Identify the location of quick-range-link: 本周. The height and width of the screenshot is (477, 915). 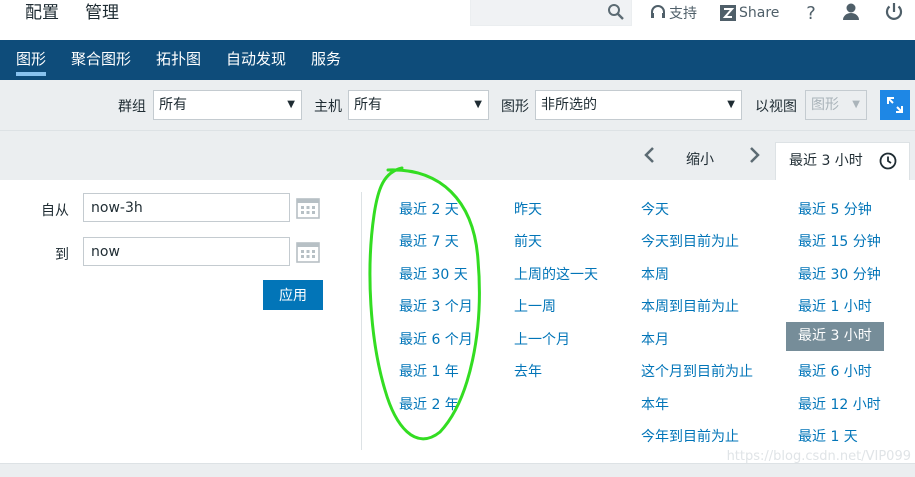
(655, 274).